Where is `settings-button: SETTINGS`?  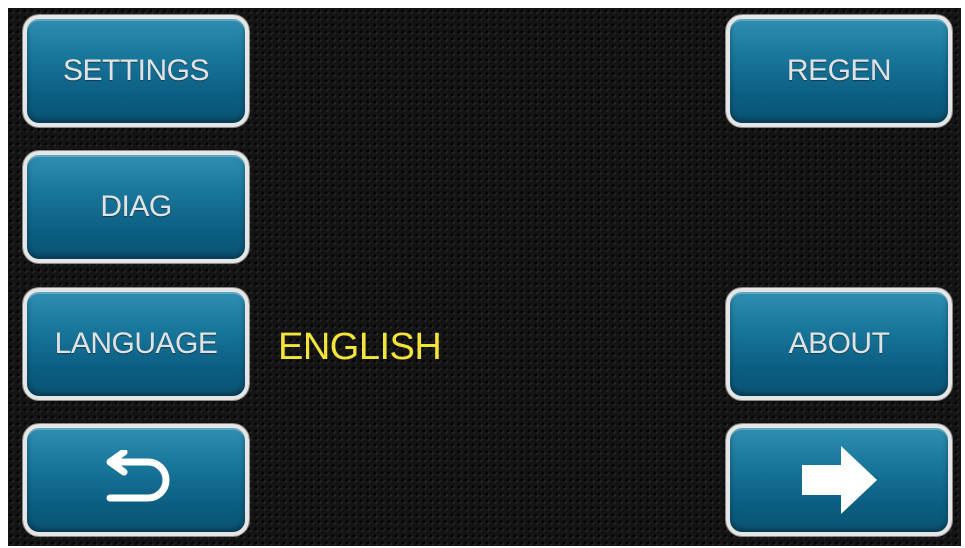
settings-button: SETTINGS is located at coordinates (136, 71).